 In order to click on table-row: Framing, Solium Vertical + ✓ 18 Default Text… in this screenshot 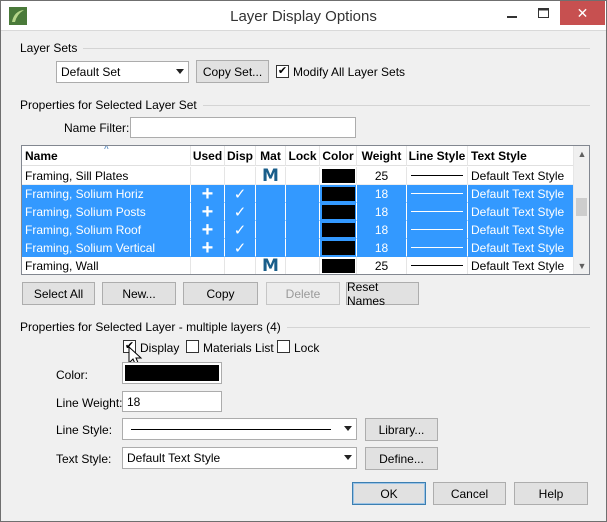, I will do `click(298, 248)`.